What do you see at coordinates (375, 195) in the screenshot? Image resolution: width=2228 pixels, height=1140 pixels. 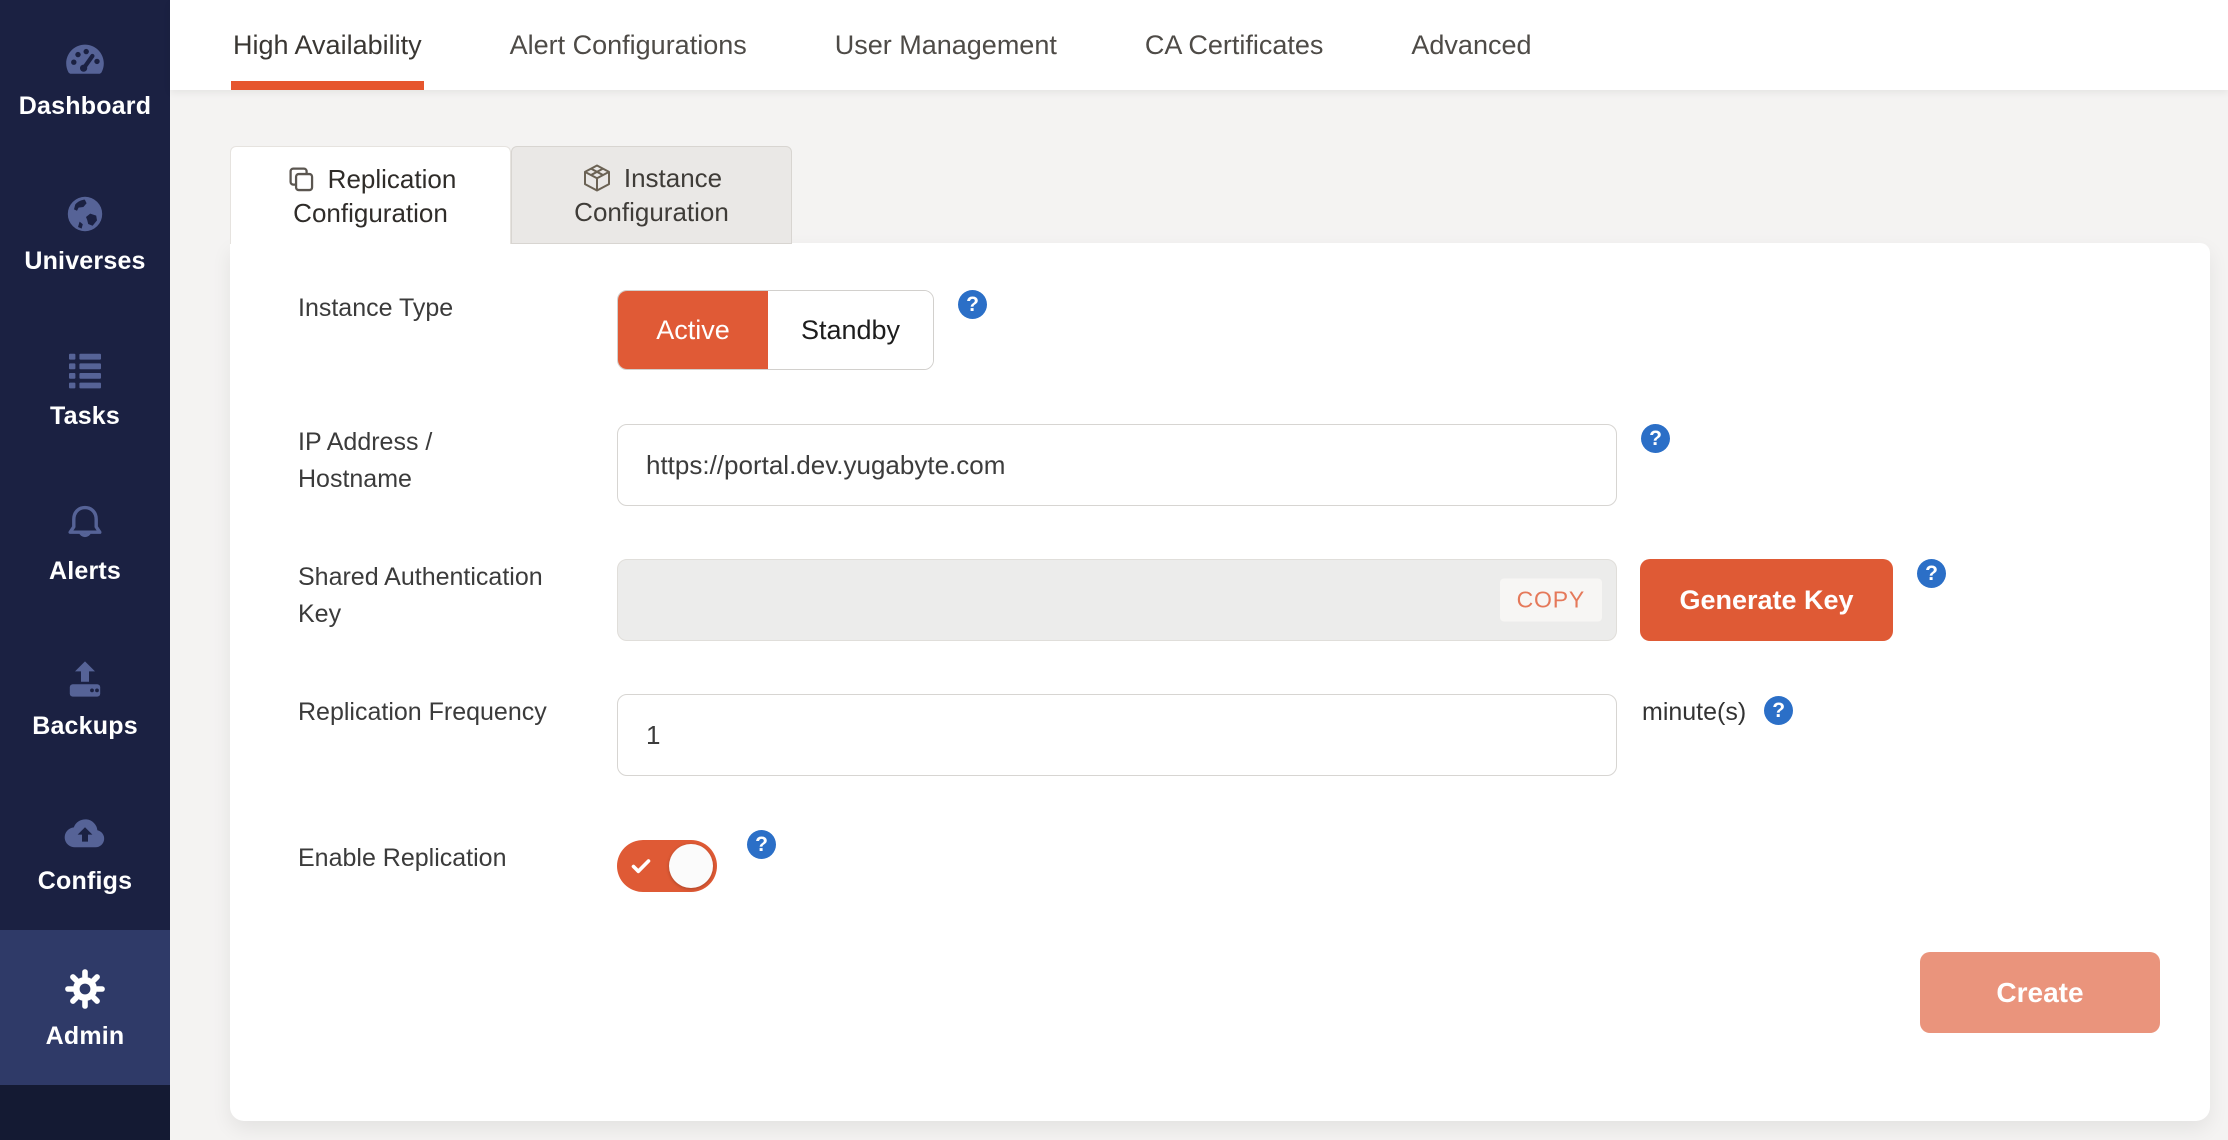 I see `subtab-label: Replication Configuration` at bounding box center [375, 195].